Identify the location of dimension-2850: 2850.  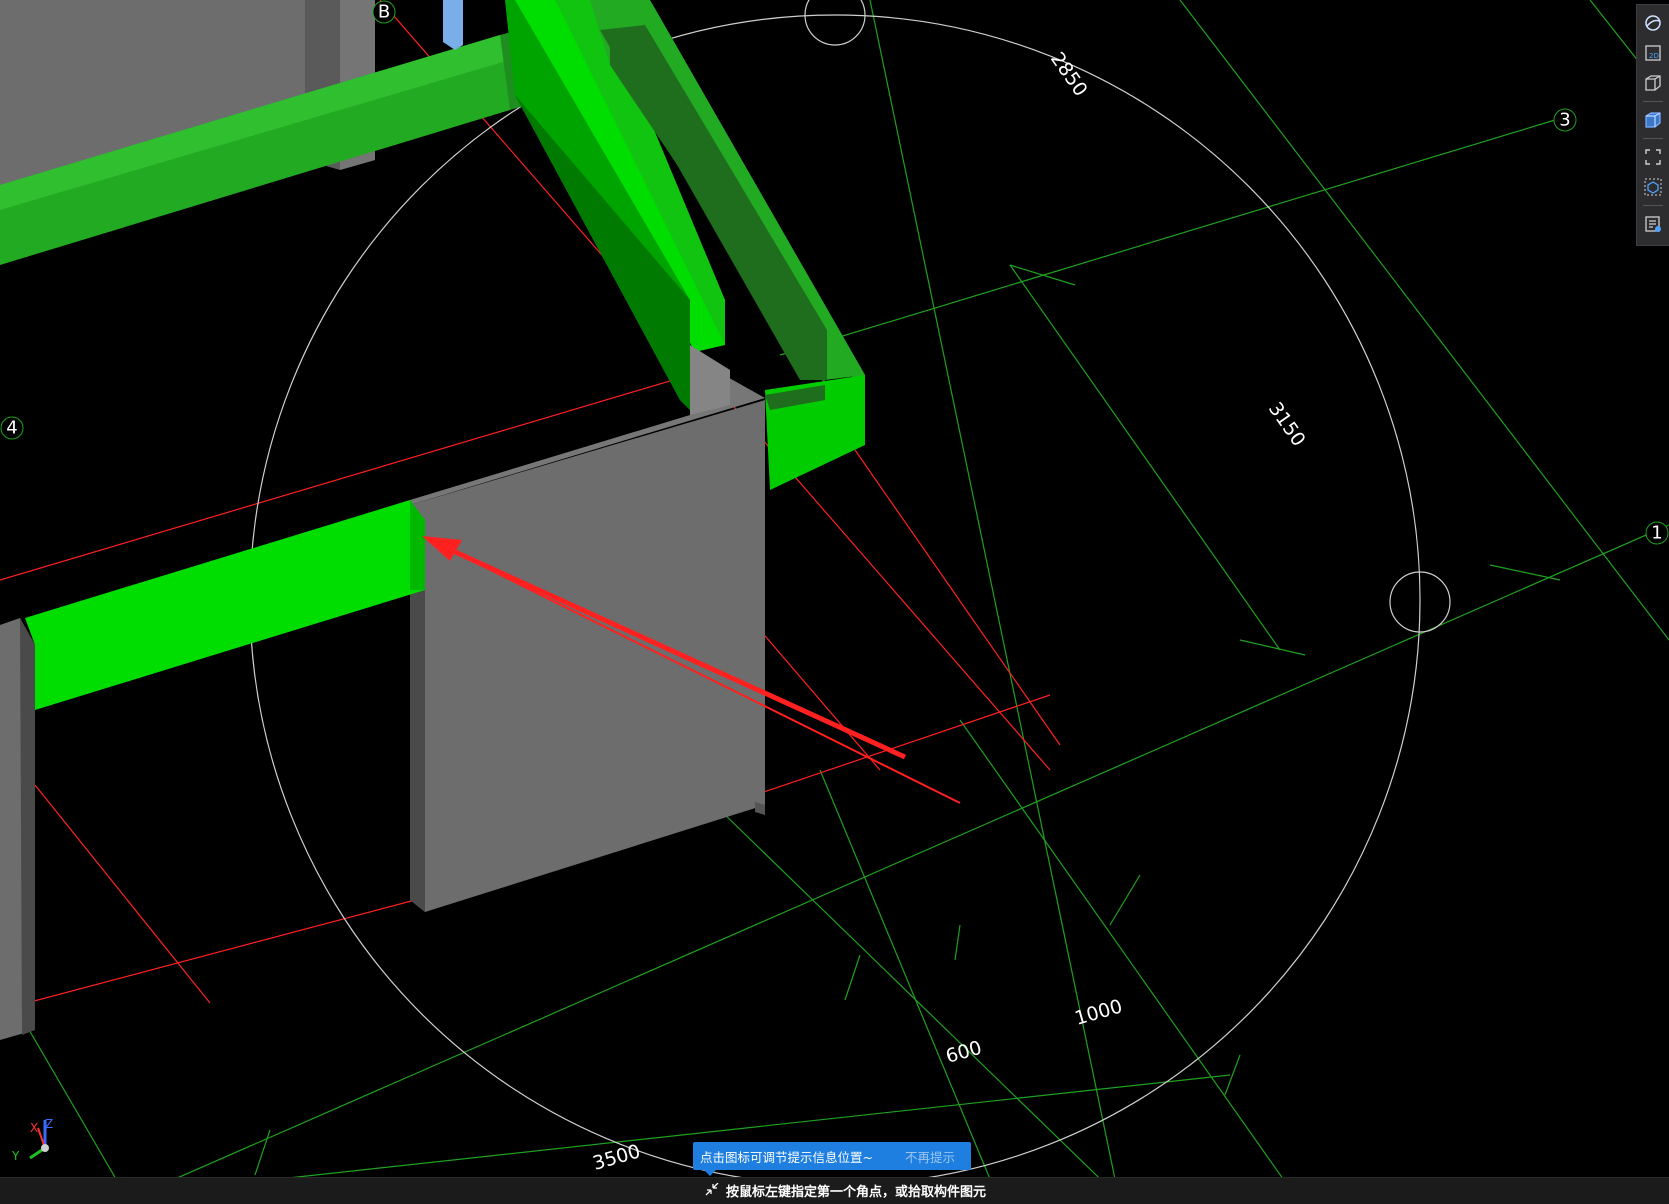
(1069, 74).